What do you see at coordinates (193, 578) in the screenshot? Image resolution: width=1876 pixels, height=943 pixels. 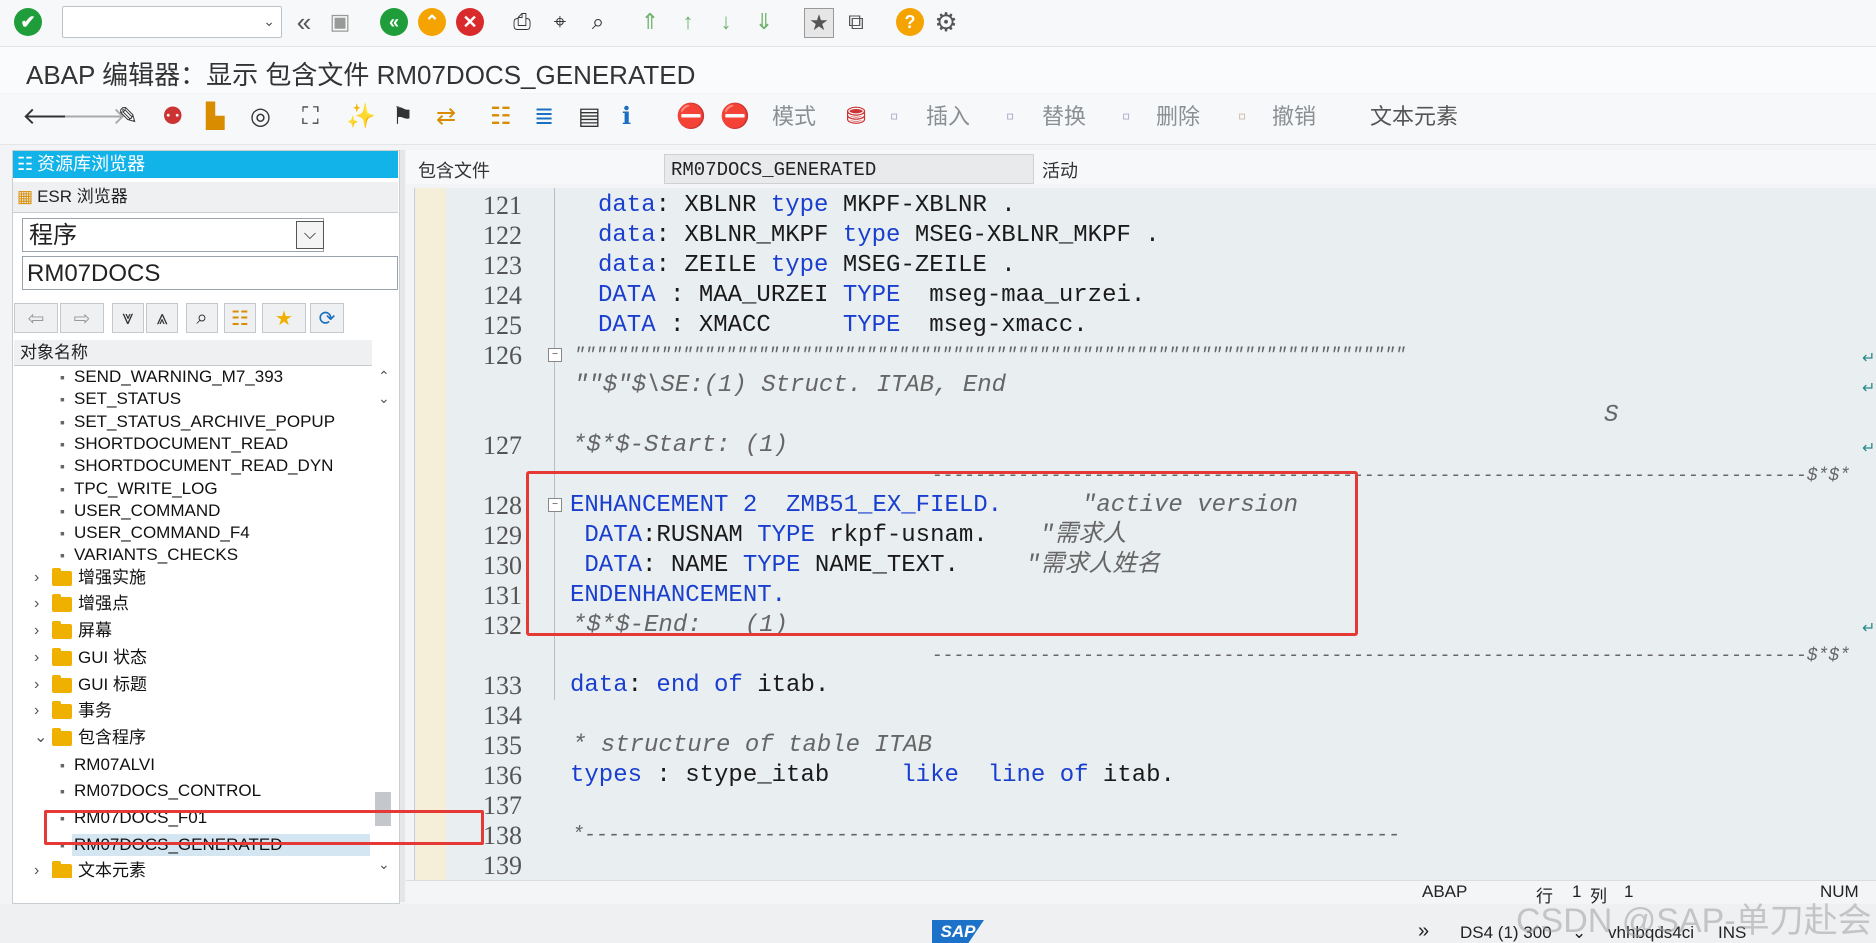 I see `tree-folder: › 增强实施` at bounding box center [193, 578].